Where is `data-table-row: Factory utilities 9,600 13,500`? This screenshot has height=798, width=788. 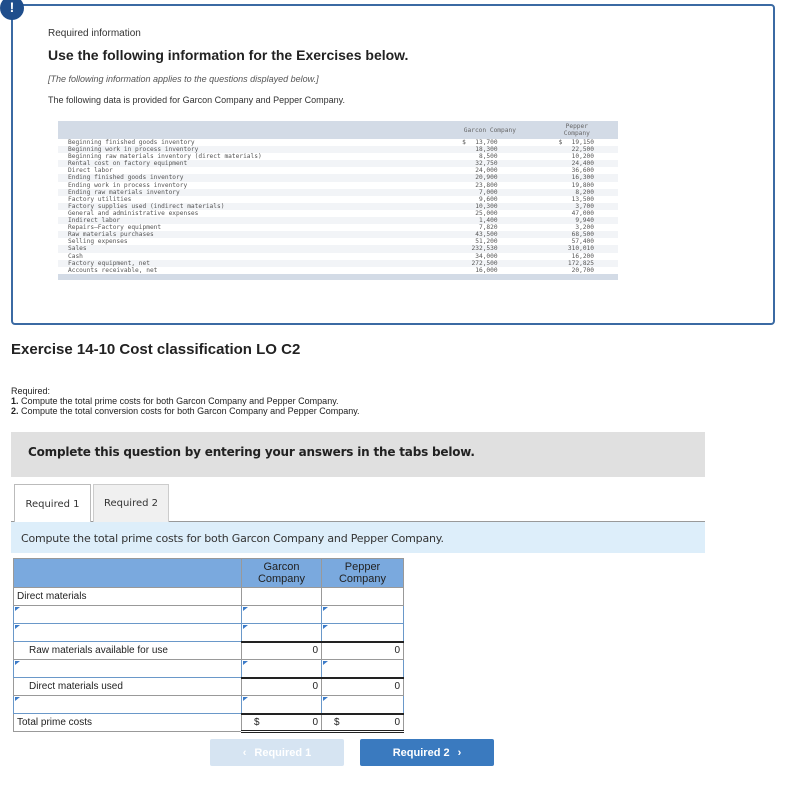 data-table-row: Factory utilities 9,600 13,500 is located at coordinates (338, 199).